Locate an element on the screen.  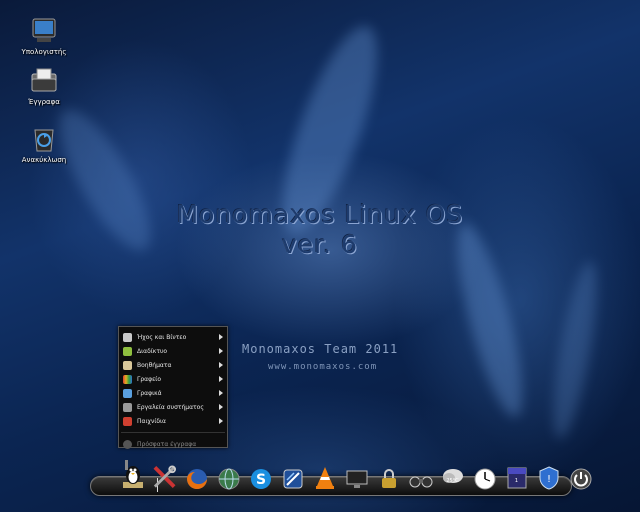
svg-text: S is located at coordinates (260, 480).